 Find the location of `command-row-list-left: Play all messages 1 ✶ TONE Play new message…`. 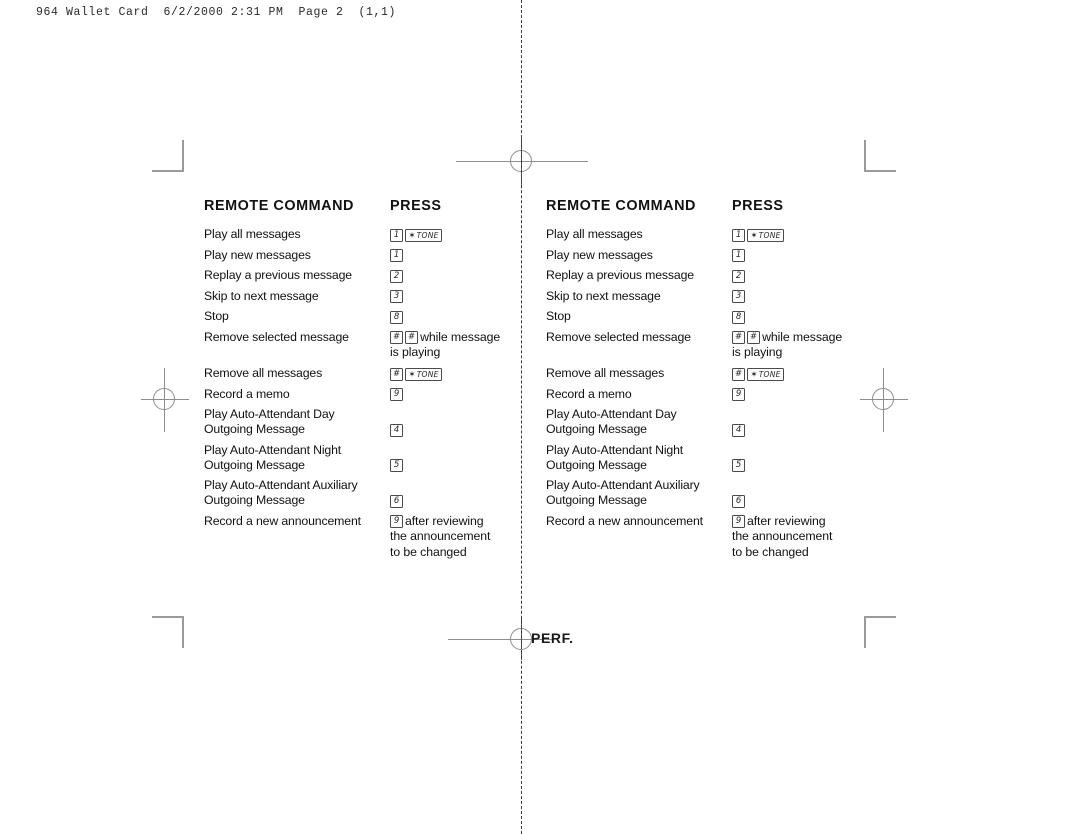

command-row-list-left: Play all messages 1 ✶ TONE Play new message… is located at coordinates (364, 393).